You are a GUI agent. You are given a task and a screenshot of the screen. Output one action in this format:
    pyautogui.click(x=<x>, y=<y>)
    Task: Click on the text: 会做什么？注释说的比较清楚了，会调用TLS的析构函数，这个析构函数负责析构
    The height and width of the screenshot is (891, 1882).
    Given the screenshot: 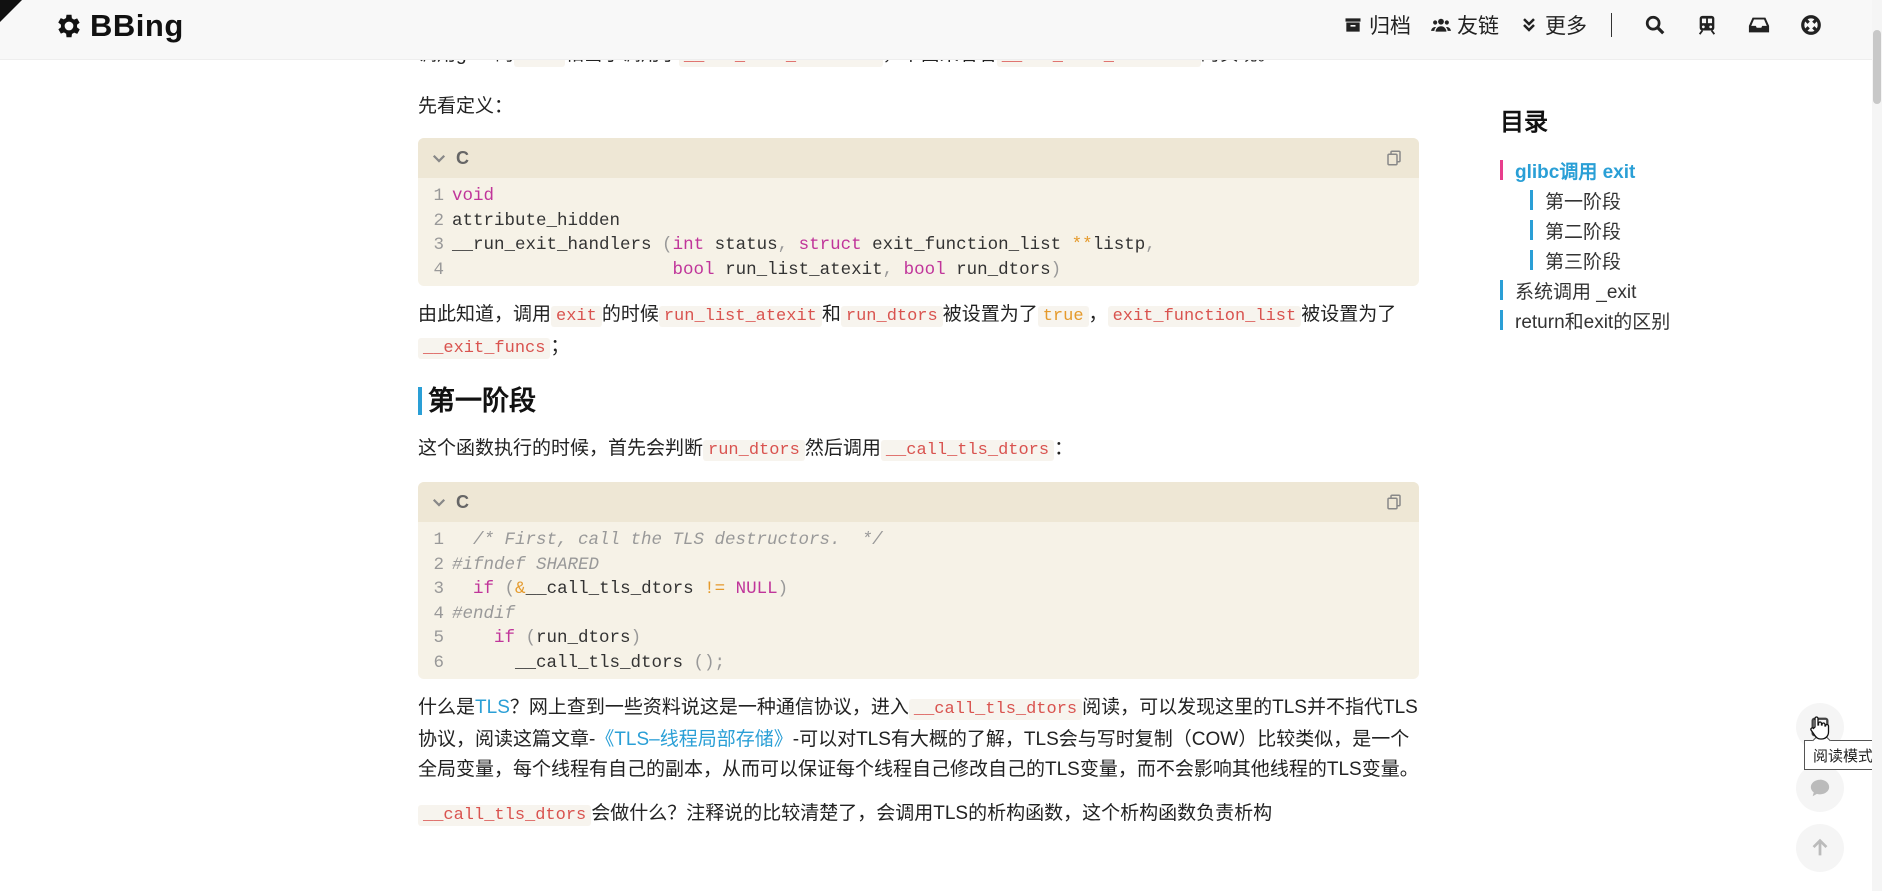 What is the action you would take?
    pyautogui.click(x=932, y=813)
    